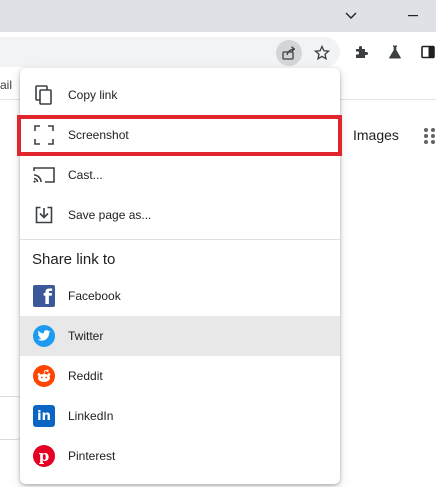 The height and width of the screenshot is (487, 436). What do you see at coordinates (425, 52) in the screenshot?
I see `side-panel-icon` at bounding box center [425, 52].